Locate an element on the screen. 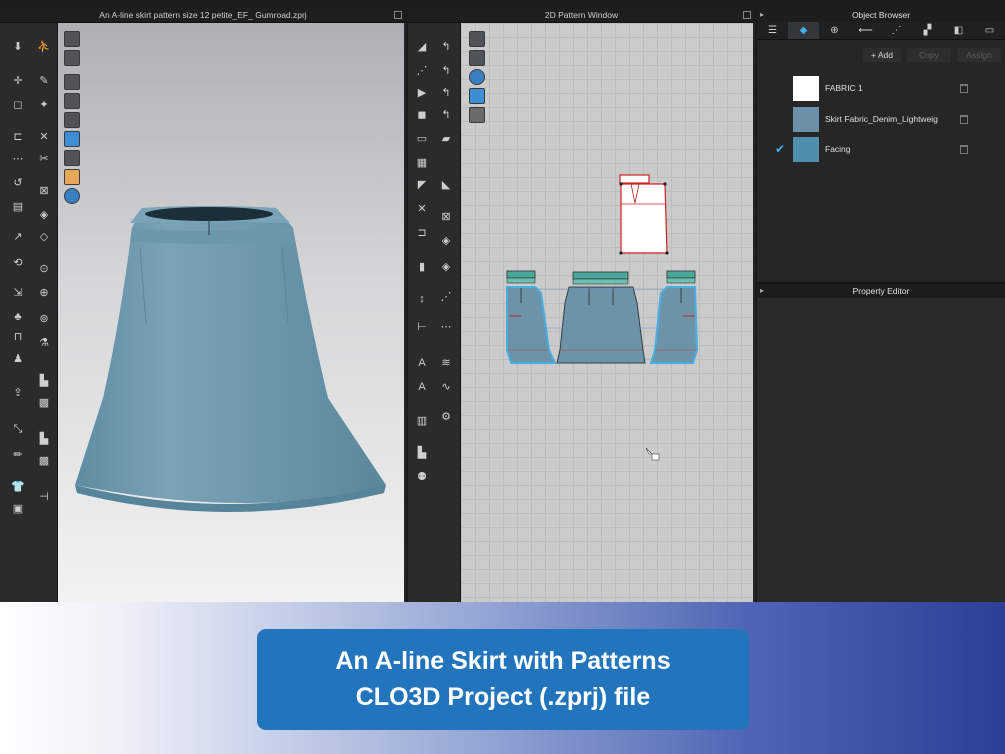  trace-icon: ▦ is located at coordinates (422, 163).